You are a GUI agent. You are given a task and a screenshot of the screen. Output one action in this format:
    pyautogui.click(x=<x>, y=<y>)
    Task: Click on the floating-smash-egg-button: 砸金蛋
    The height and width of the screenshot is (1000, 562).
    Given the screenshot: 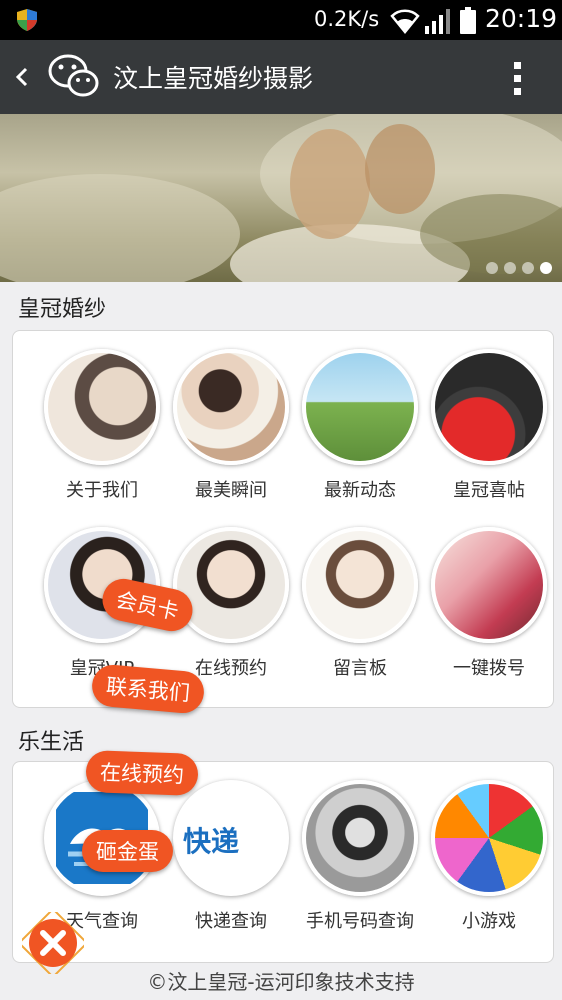 What is the action you would take?
    pyautogui.click(x=127, y=851)
    